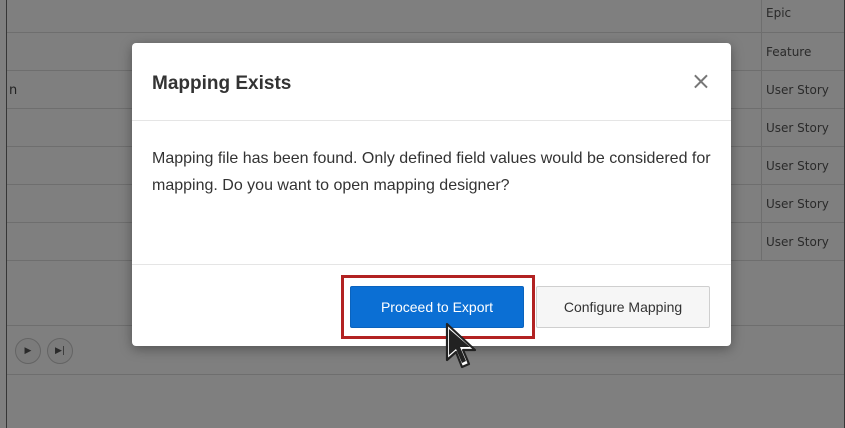 The image size is (845, 428). I want to click on dialog-header: Mapping Exists ×, so click(431, 82).